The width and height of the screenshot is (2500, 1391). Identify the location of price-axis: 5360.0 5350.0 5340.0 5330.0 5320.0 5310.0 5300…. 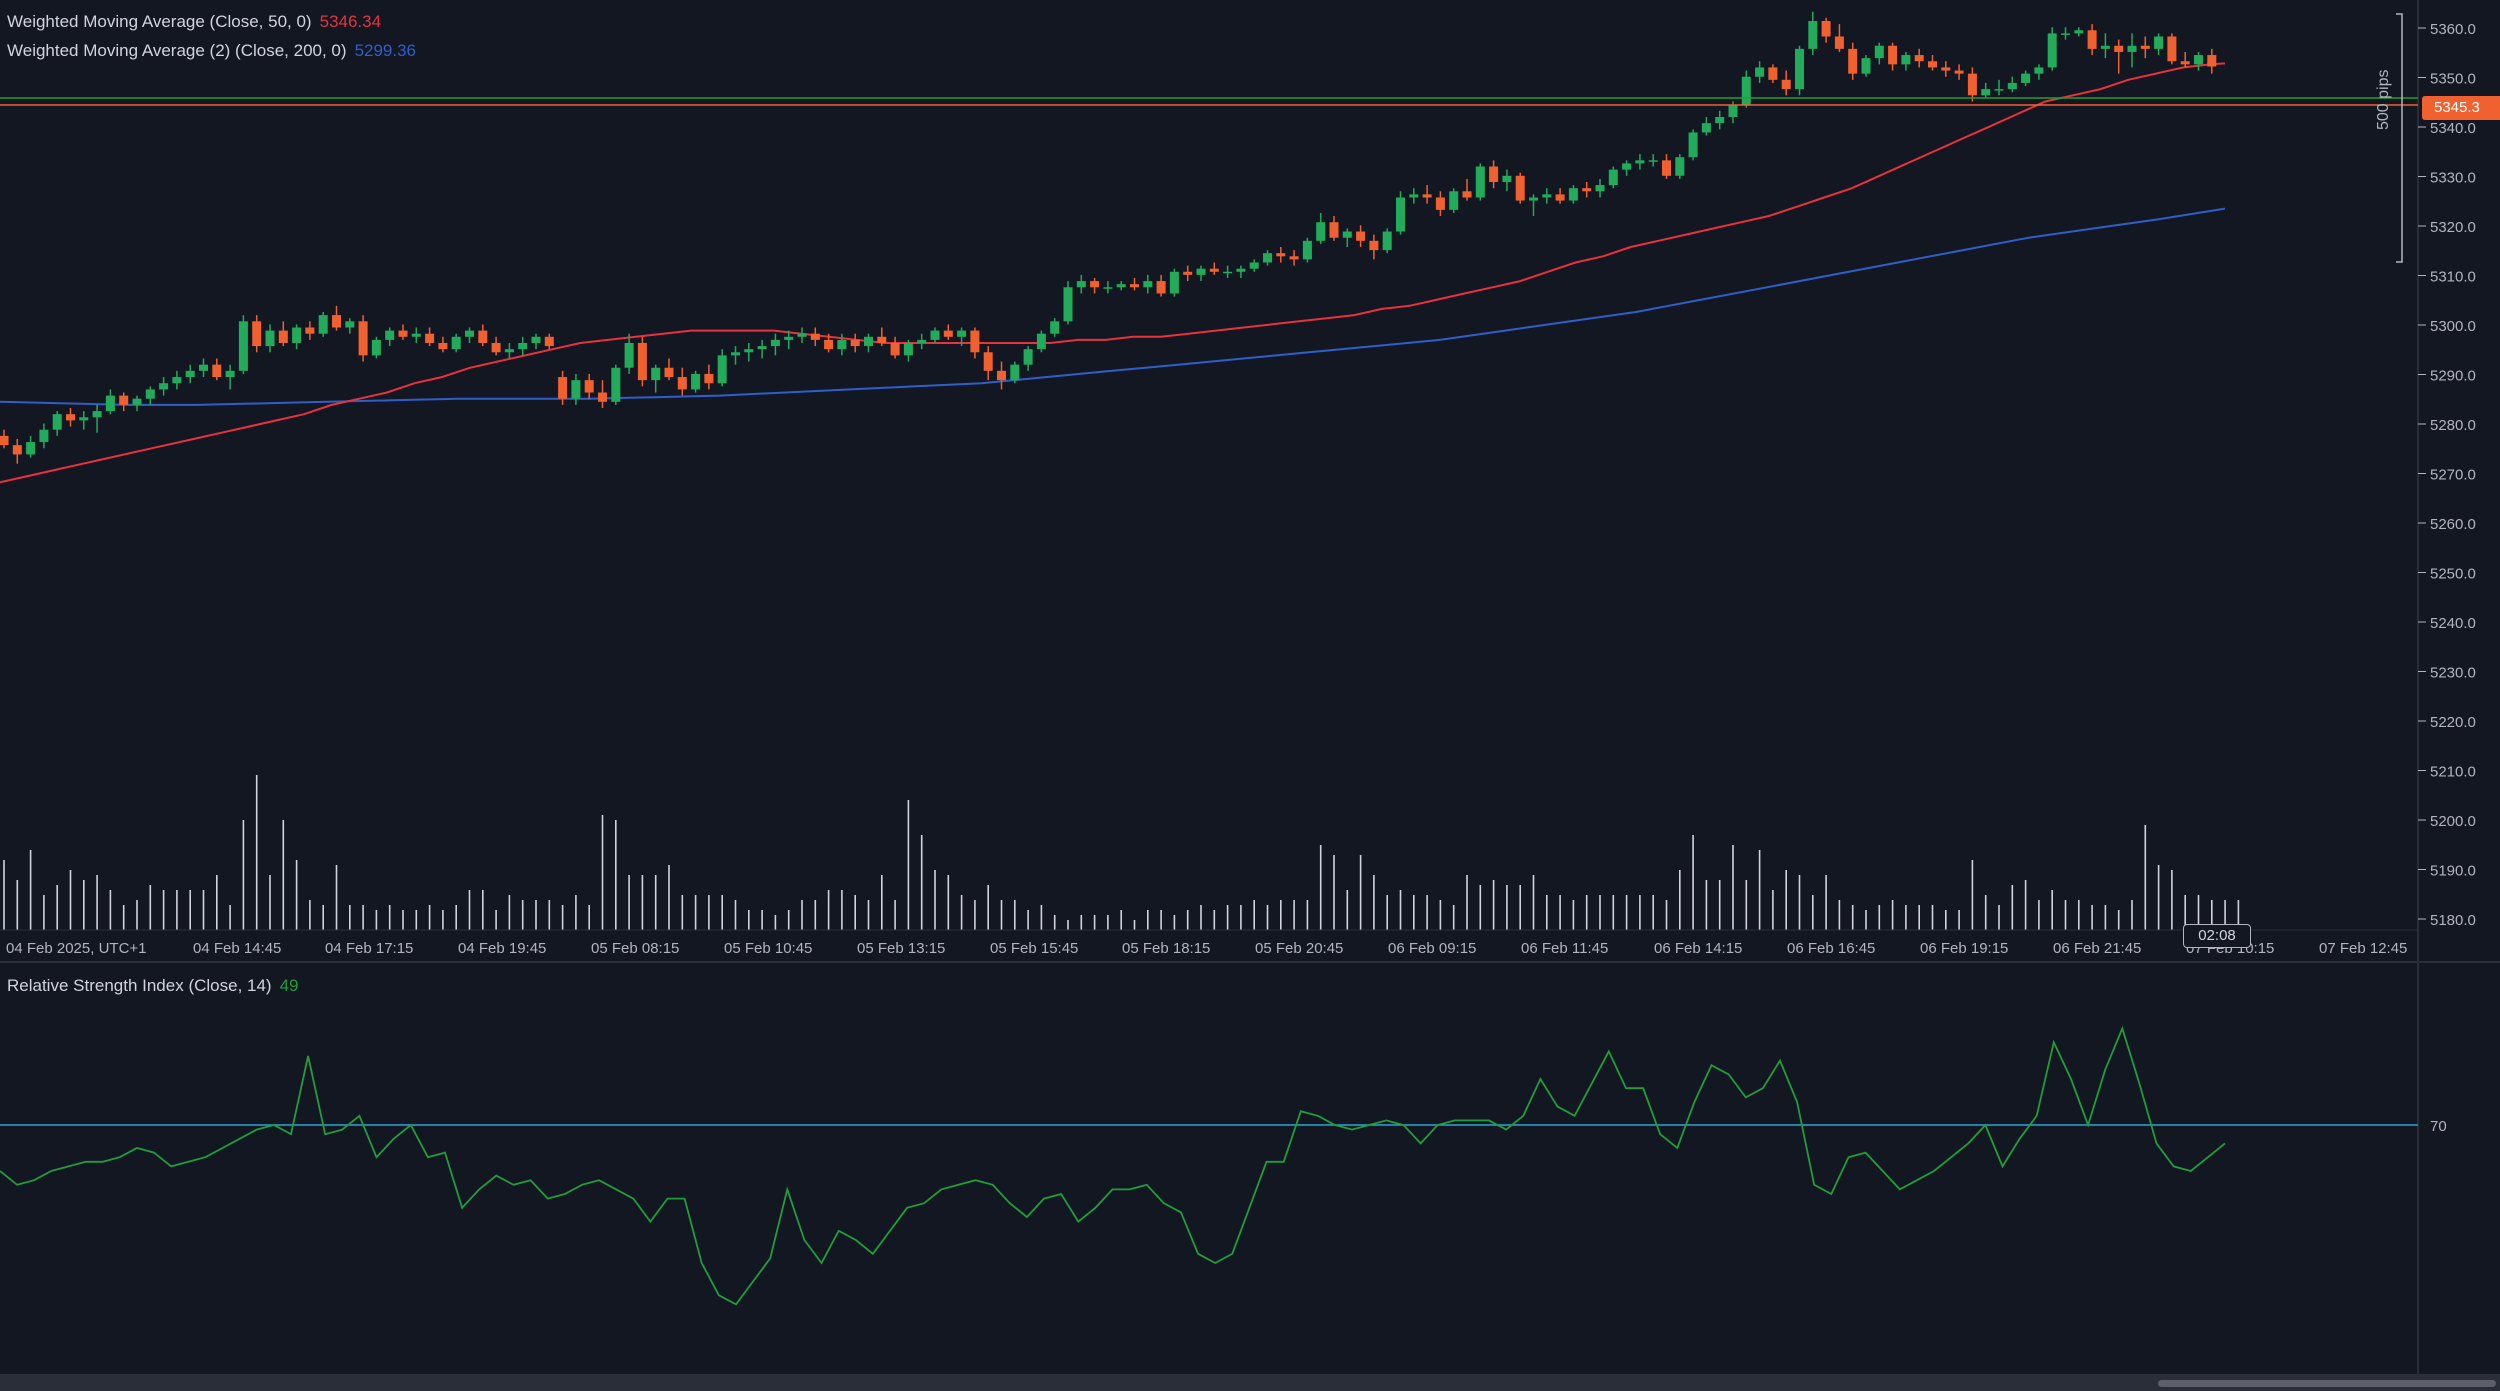
(2447, 475).